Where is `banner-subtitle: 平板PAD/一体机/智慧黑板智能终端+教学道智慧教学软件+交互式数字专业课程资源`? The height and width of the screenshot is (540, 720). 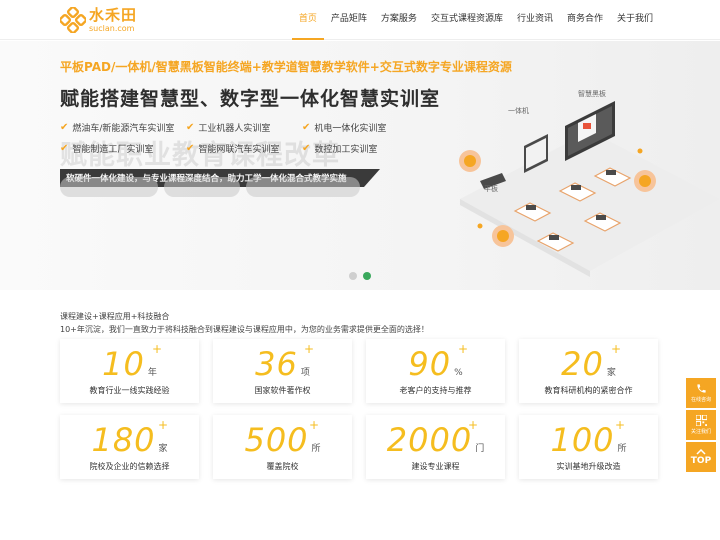
banner-subtitle: 平板PAD/一体机/智慧黑板智能终端+教学道智慧教学软件+交互式数字专业课程资源 is located at coordinates (286, 67).